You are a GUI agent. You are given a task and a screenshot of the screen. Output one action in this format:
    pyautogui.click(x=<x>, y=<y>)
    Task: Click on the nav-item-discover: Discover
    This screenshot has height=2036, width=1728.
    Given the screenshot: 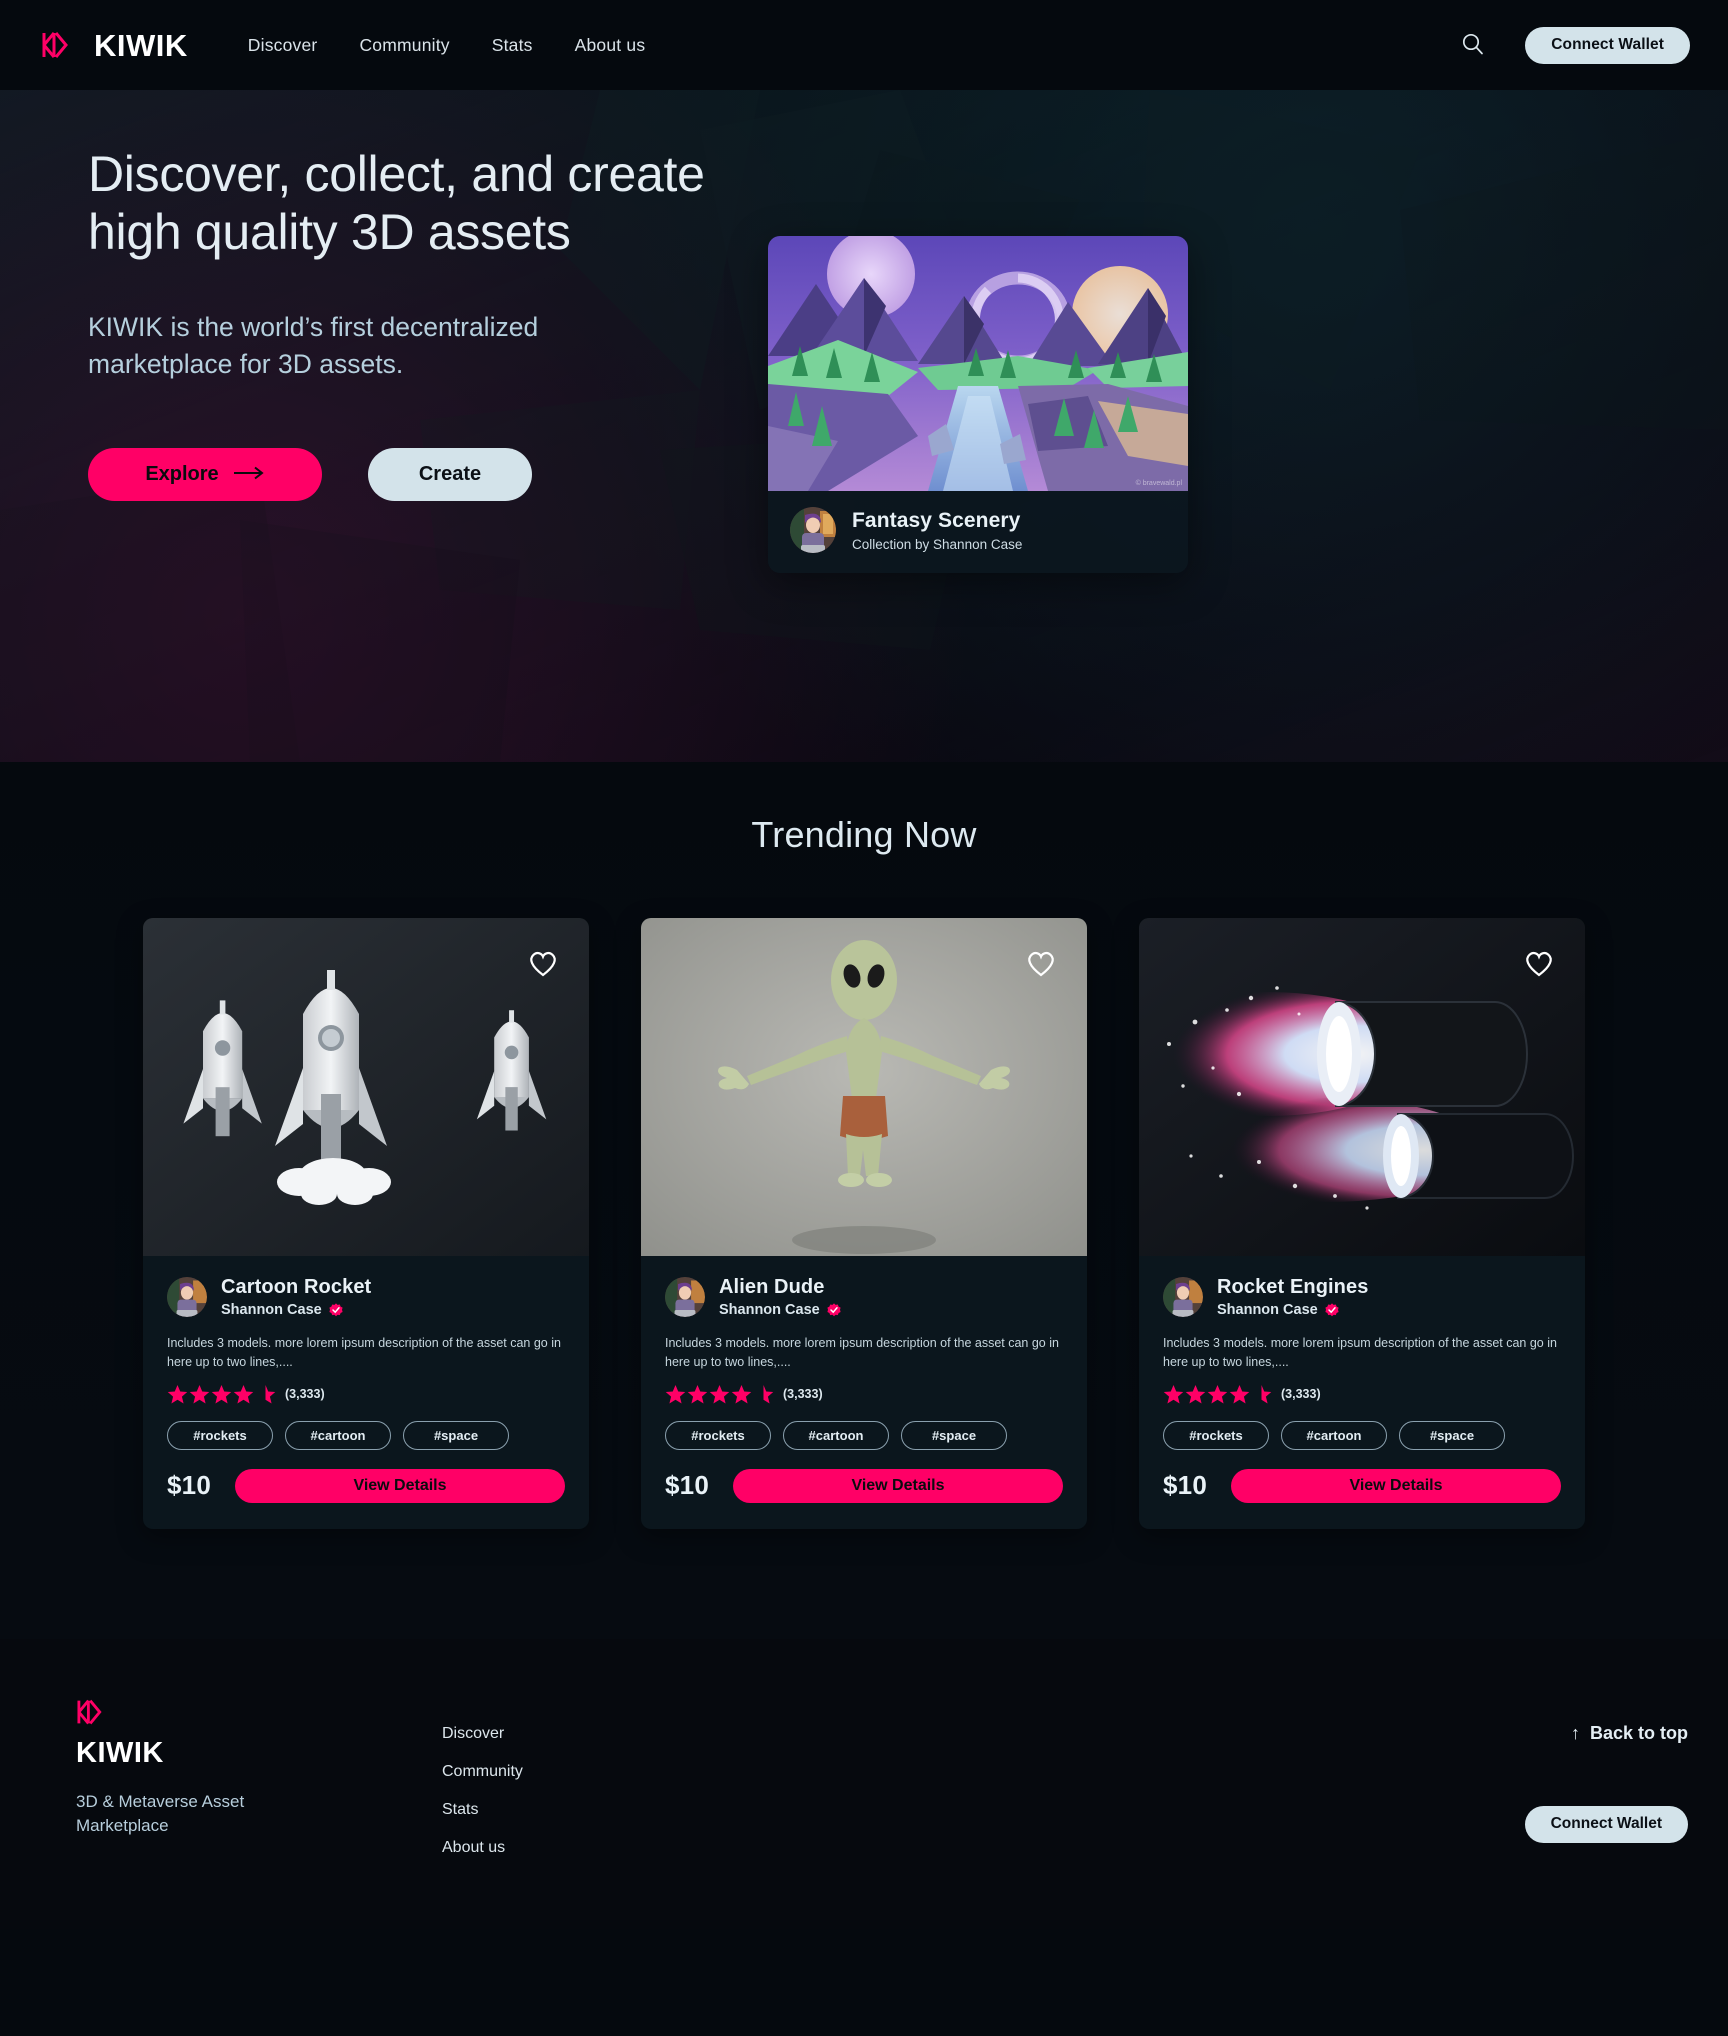 What is the action you would take?
    pyautogui.click(x=283, y=45)
    